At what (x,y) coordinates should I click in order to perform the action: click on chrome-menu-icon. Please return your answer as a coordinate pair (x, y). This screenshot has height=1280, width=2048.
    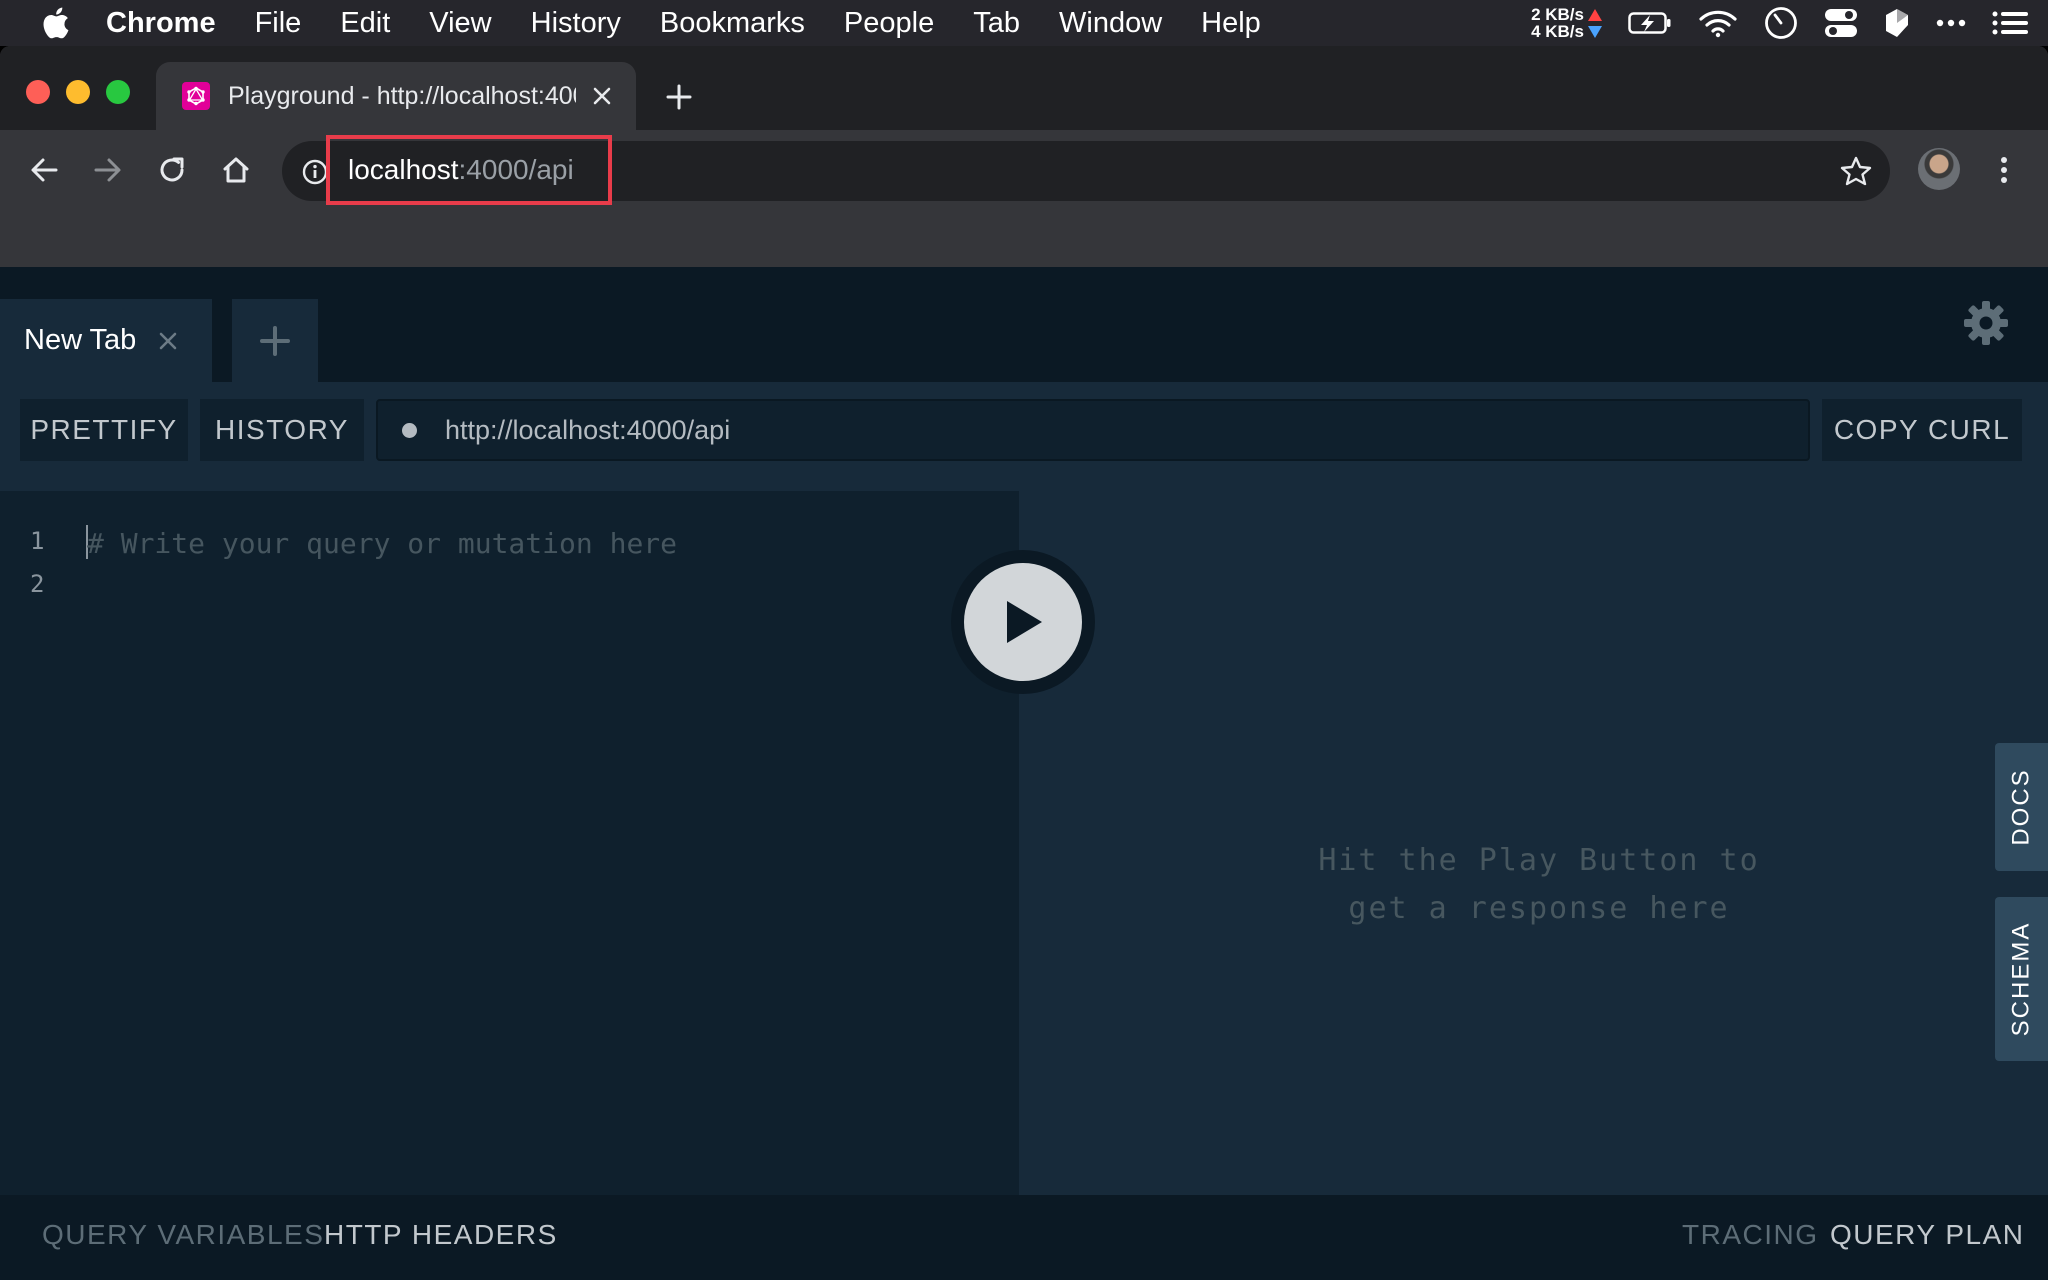
    Looking at the image, I should click on (2004, 170).